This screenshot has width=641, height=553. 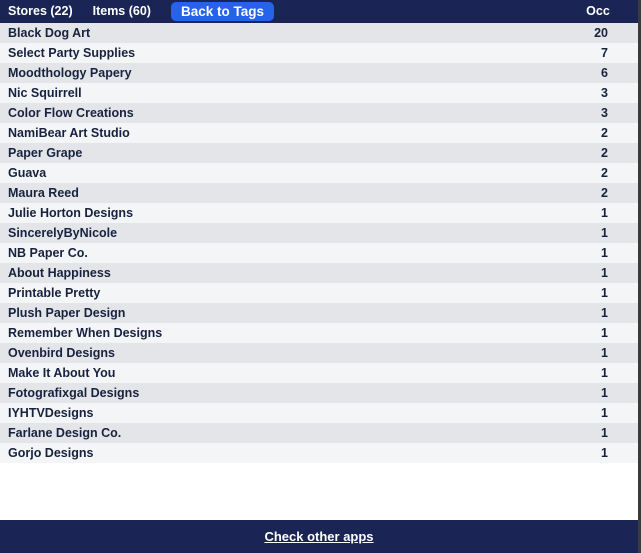 What do you see at coordinates (67, 313) in the screenshot?
I see `store-name: Plush Paper Design` at bounding box center [67, 313].